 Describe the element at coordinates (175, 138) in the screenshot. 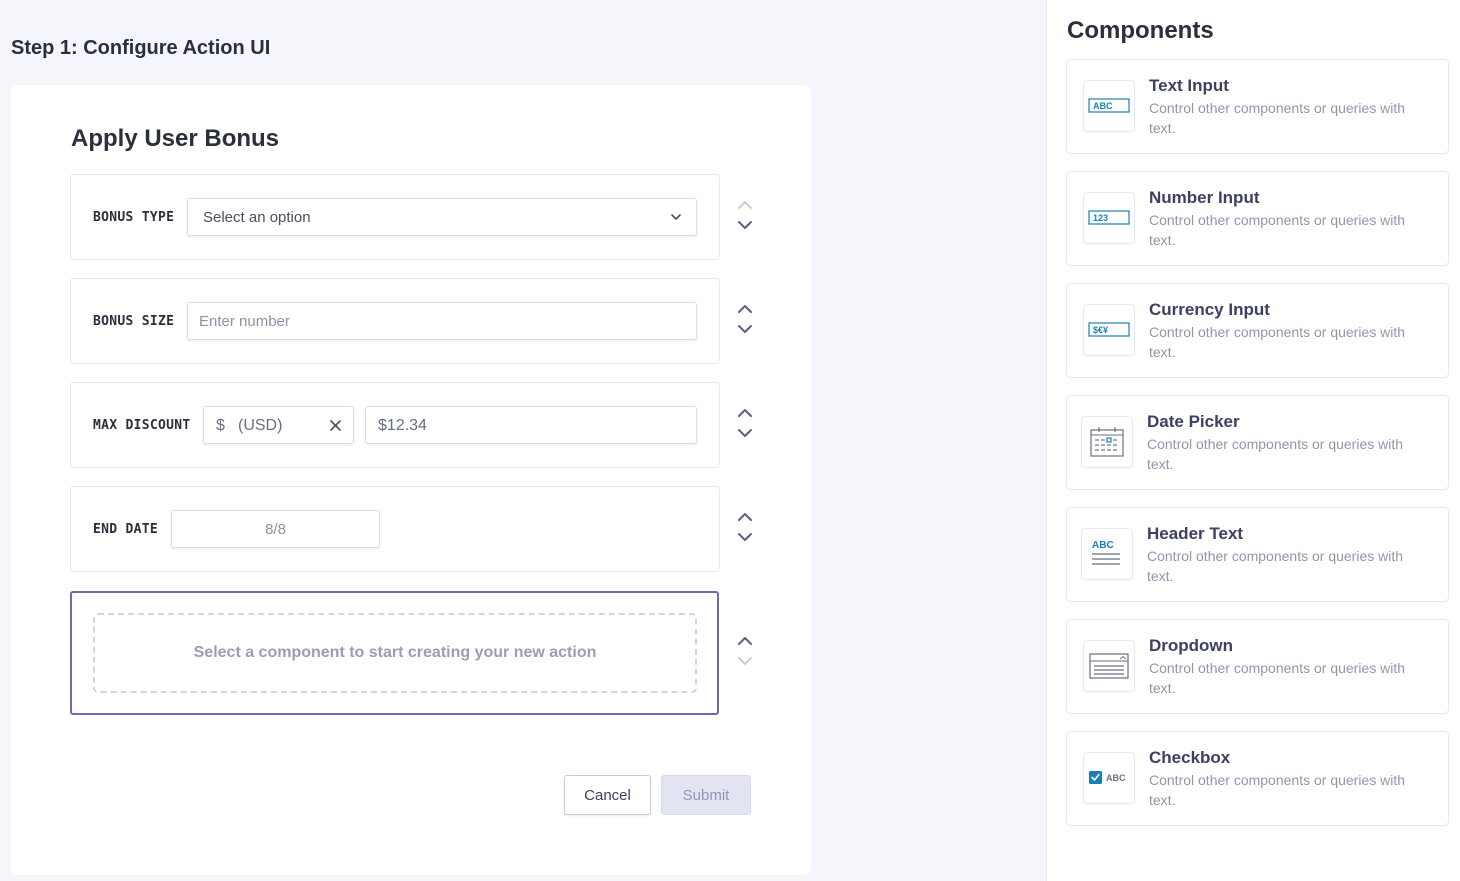

I see `form-title: Apply User Bonus` at that location.